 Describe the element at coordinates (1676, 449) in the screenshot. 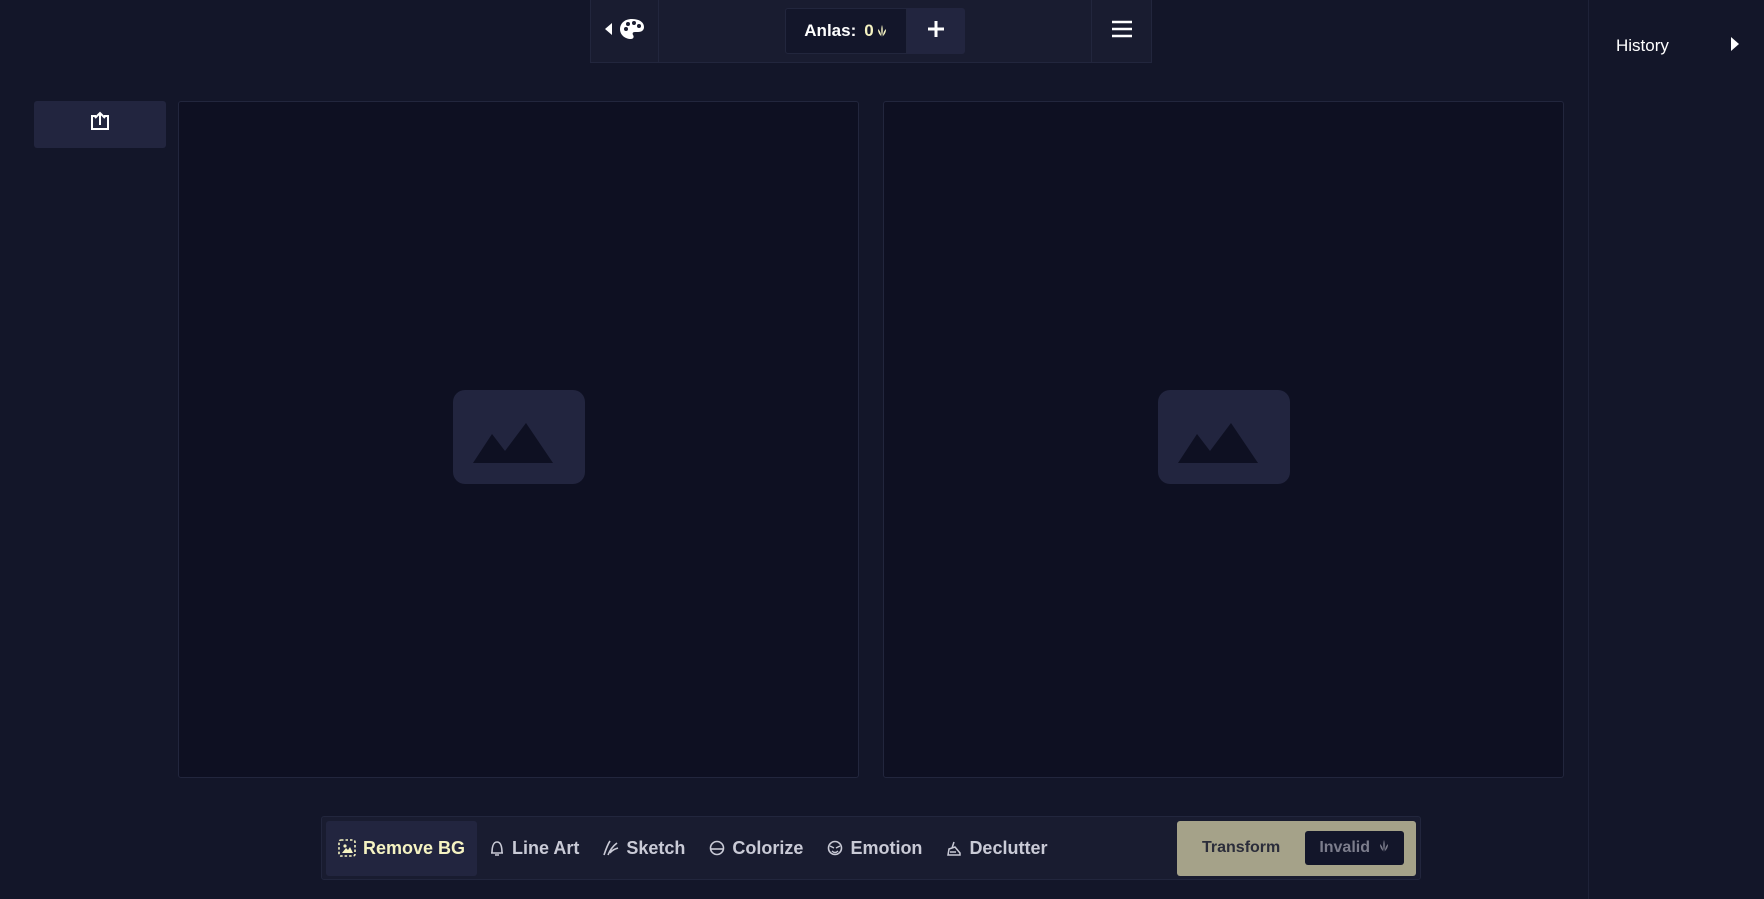

I see `history-sidebar: History` at that location.